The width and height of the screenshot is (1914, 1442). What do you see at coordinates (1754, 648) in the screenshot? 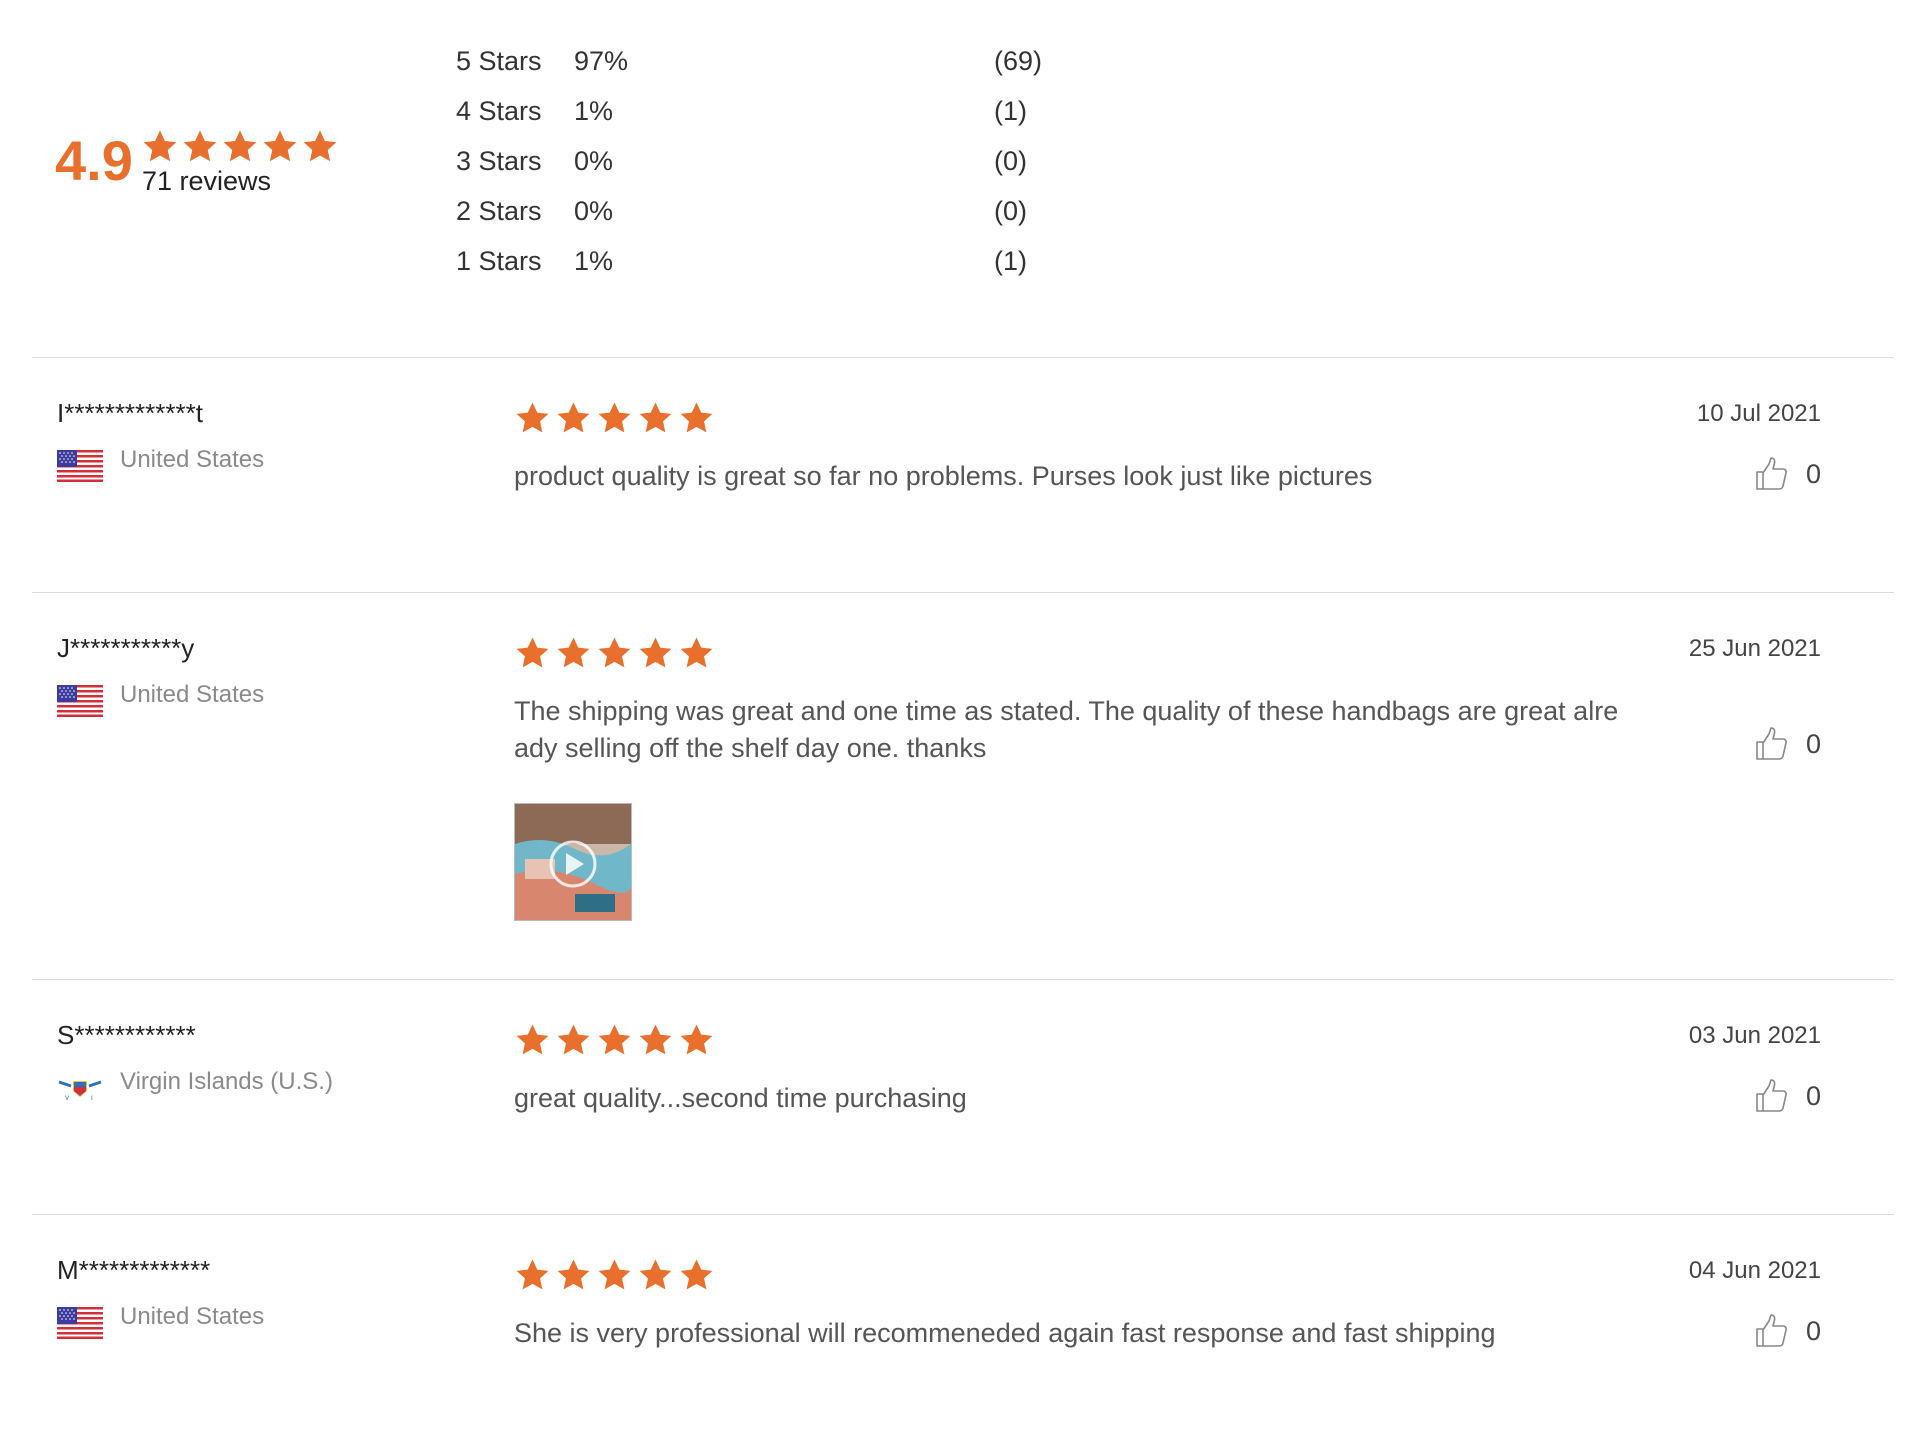
I see `review-date: 25 Jun 2021` at bounding box center [1754, 648].